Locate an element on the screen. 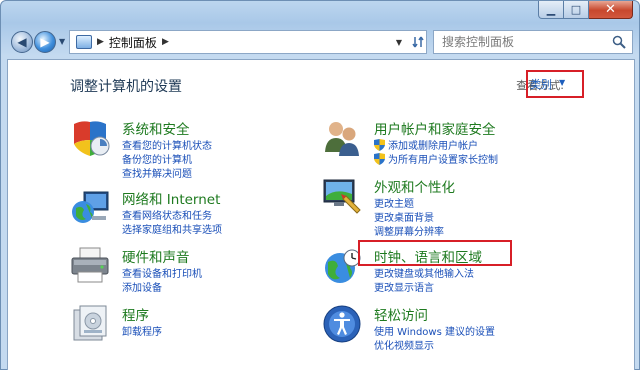 The width and height of the screenshot is (640, 370). link-backup-computer: 备份您的计算机 is located at coordinates (157, 158).